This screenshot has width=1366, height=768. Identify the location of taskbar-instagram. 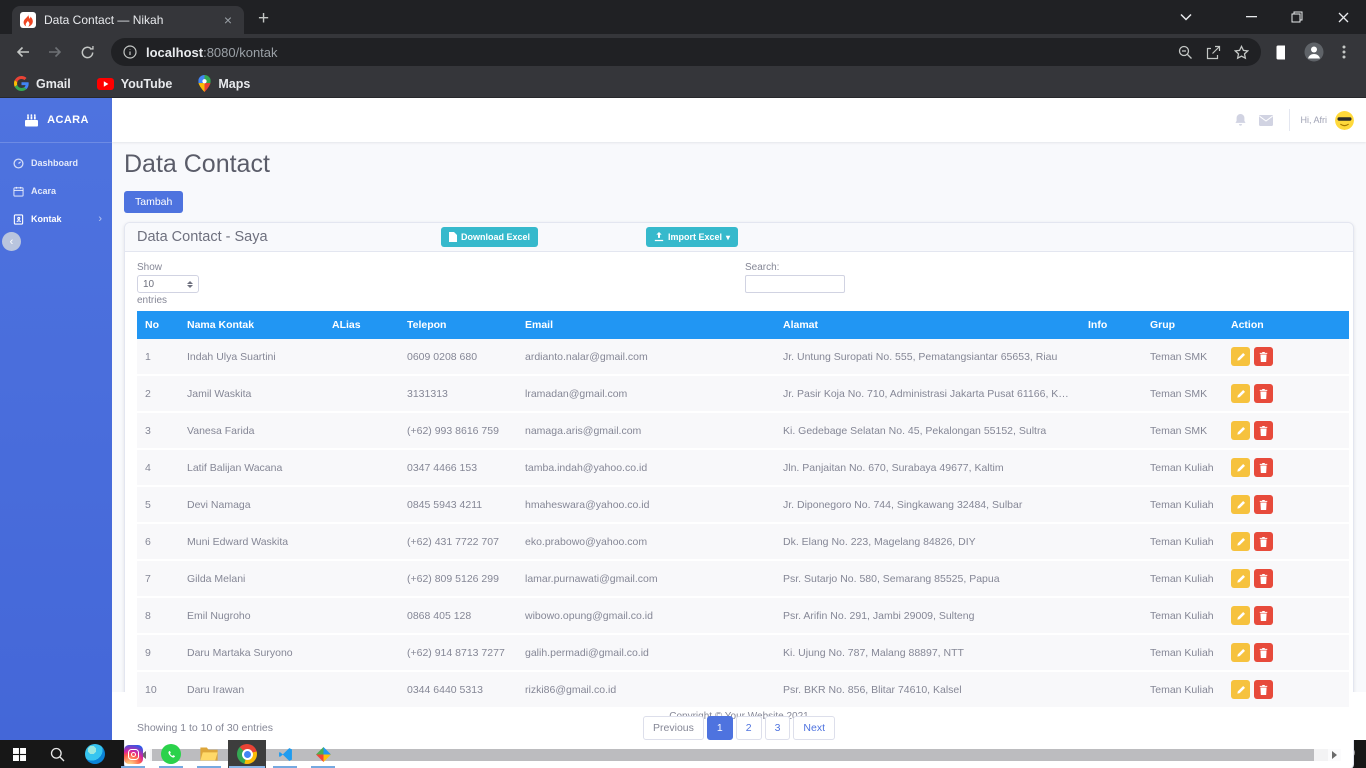
(133, 754).